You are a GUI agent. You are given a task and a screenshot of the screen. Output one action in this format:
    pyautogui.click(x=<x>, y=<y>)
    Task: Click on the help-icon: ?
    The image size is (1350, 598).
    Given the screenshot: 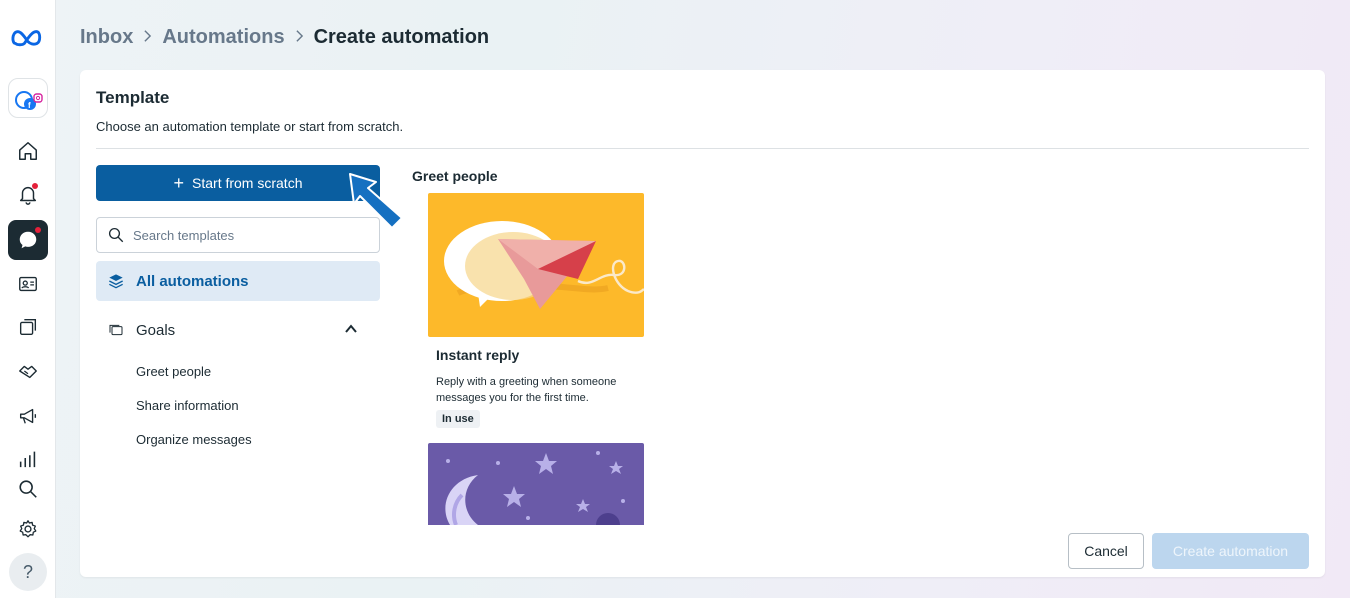 What is the action you would take?
    pyautogui.click(x=27, y=571)
    